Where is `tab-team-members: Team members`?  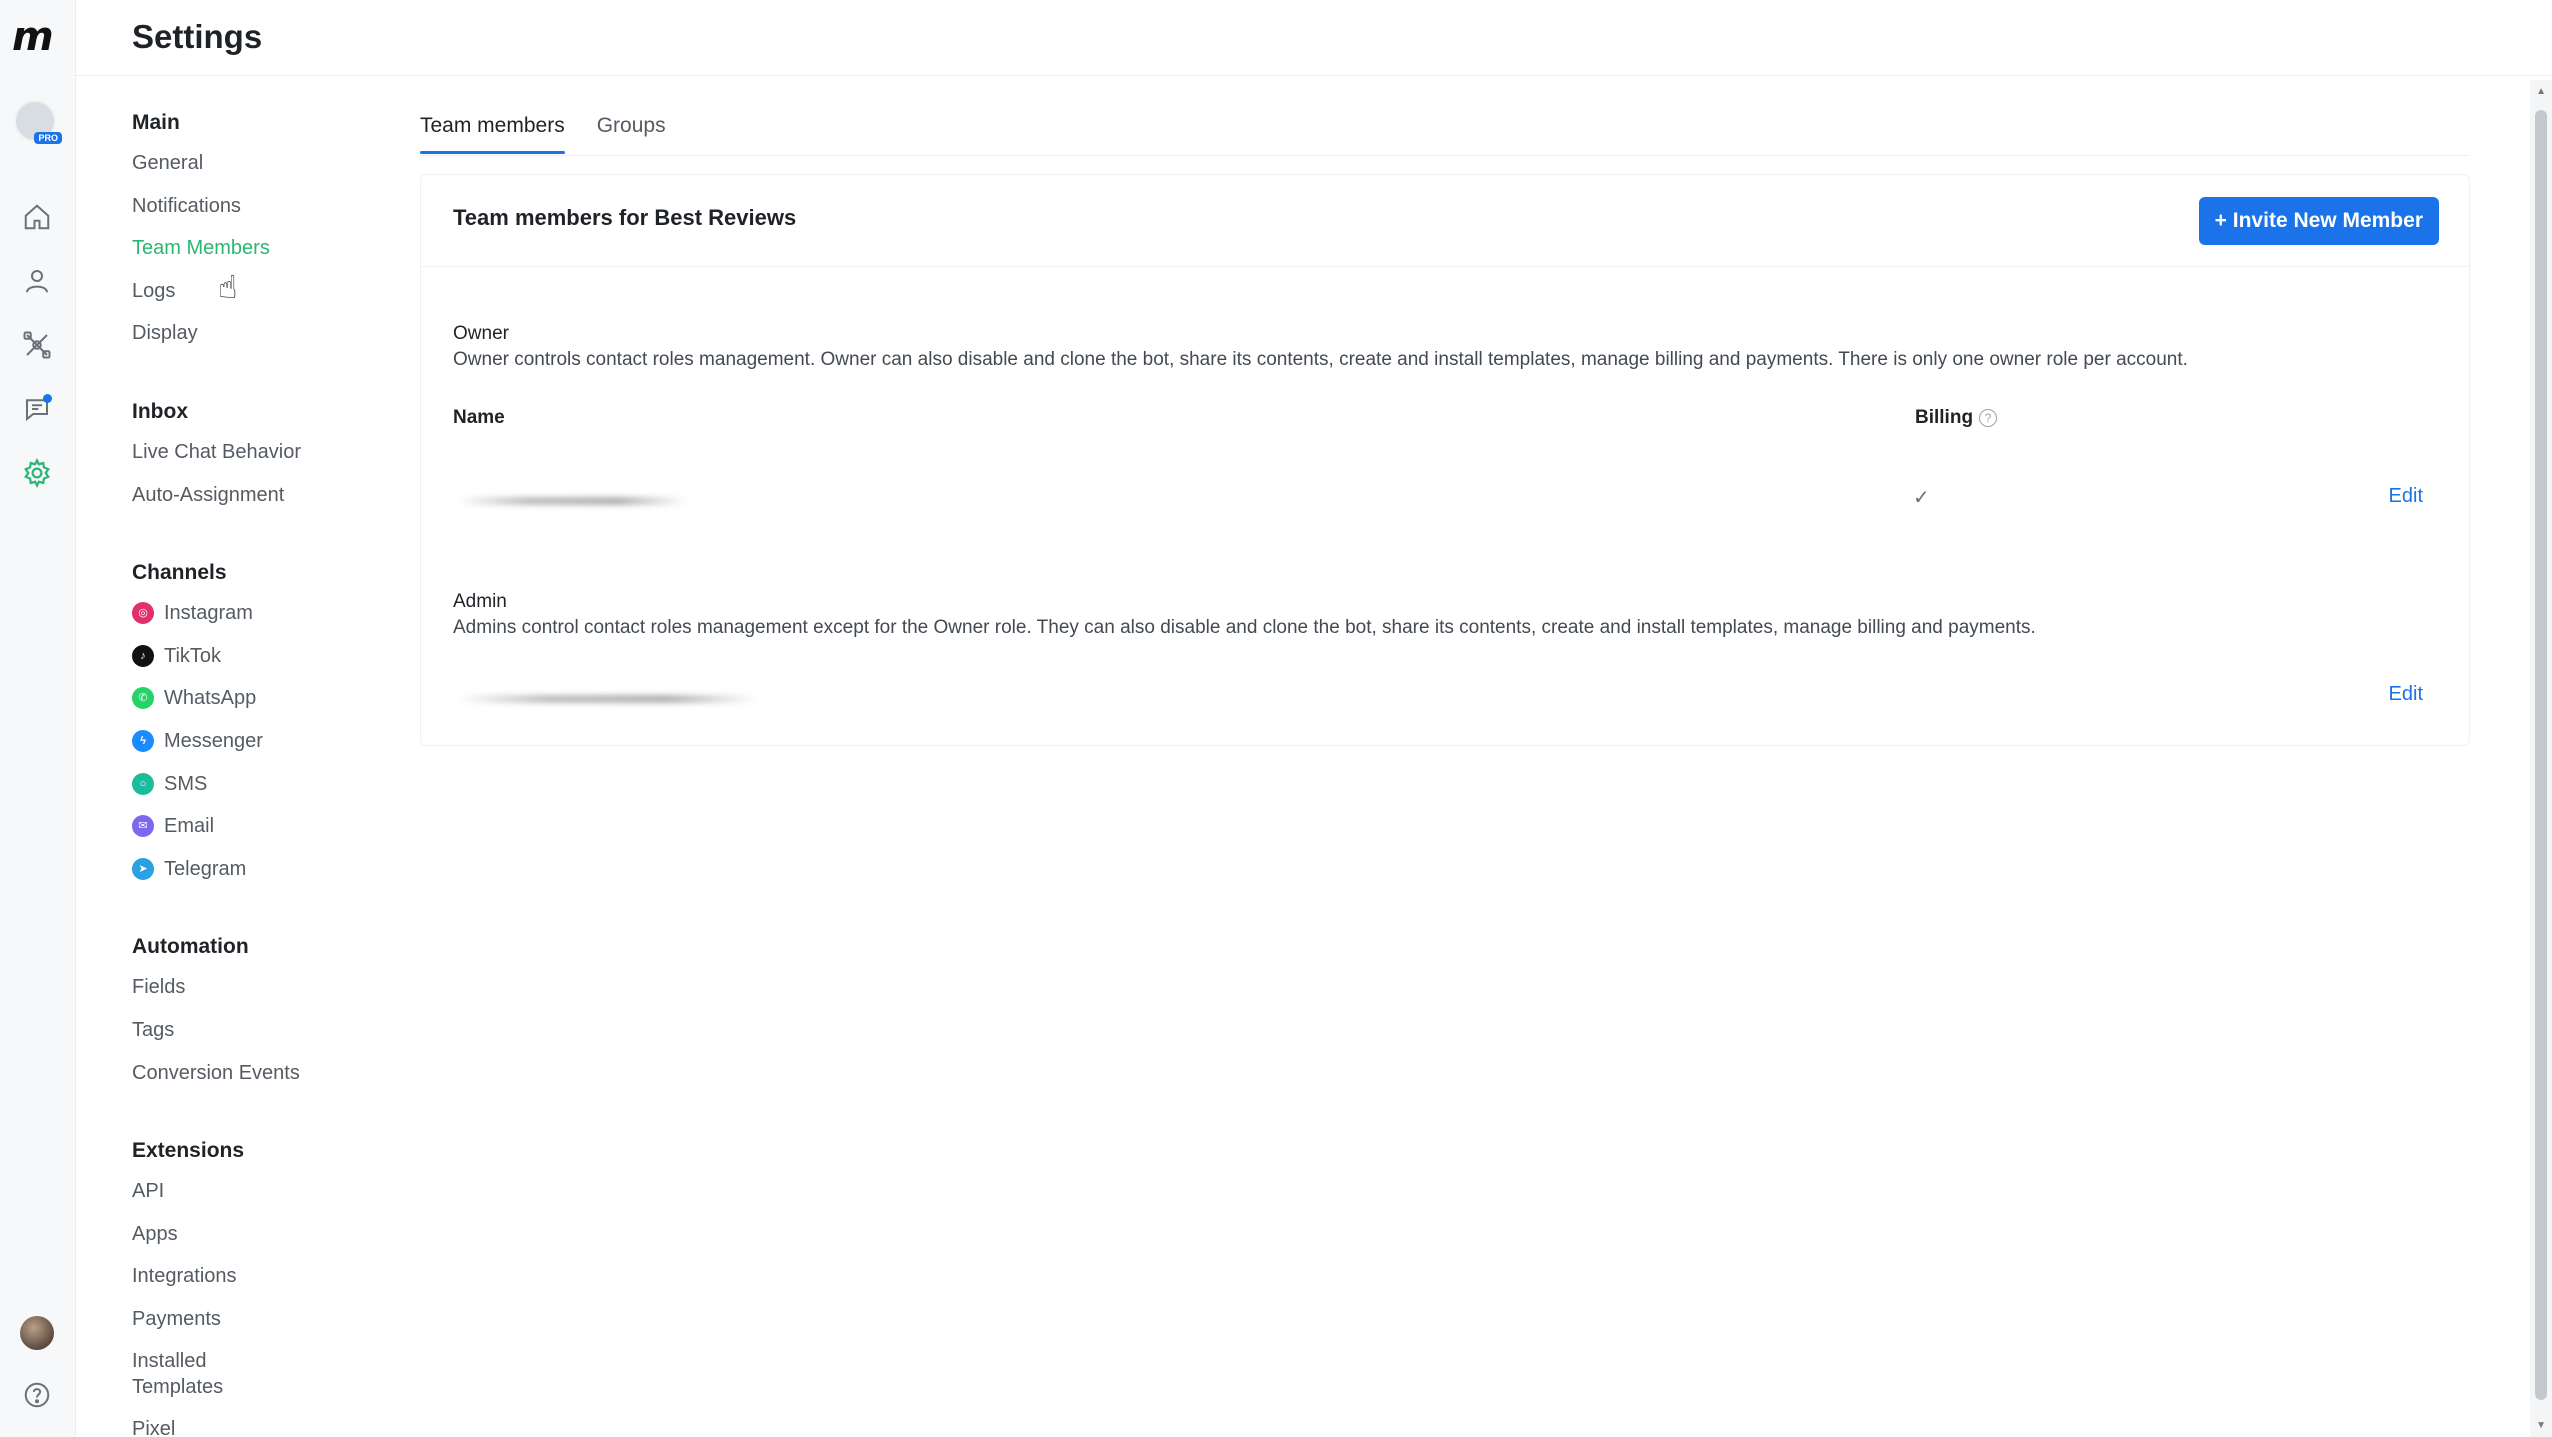 tab-team-members: Team members is located at coordinates (492, 131).